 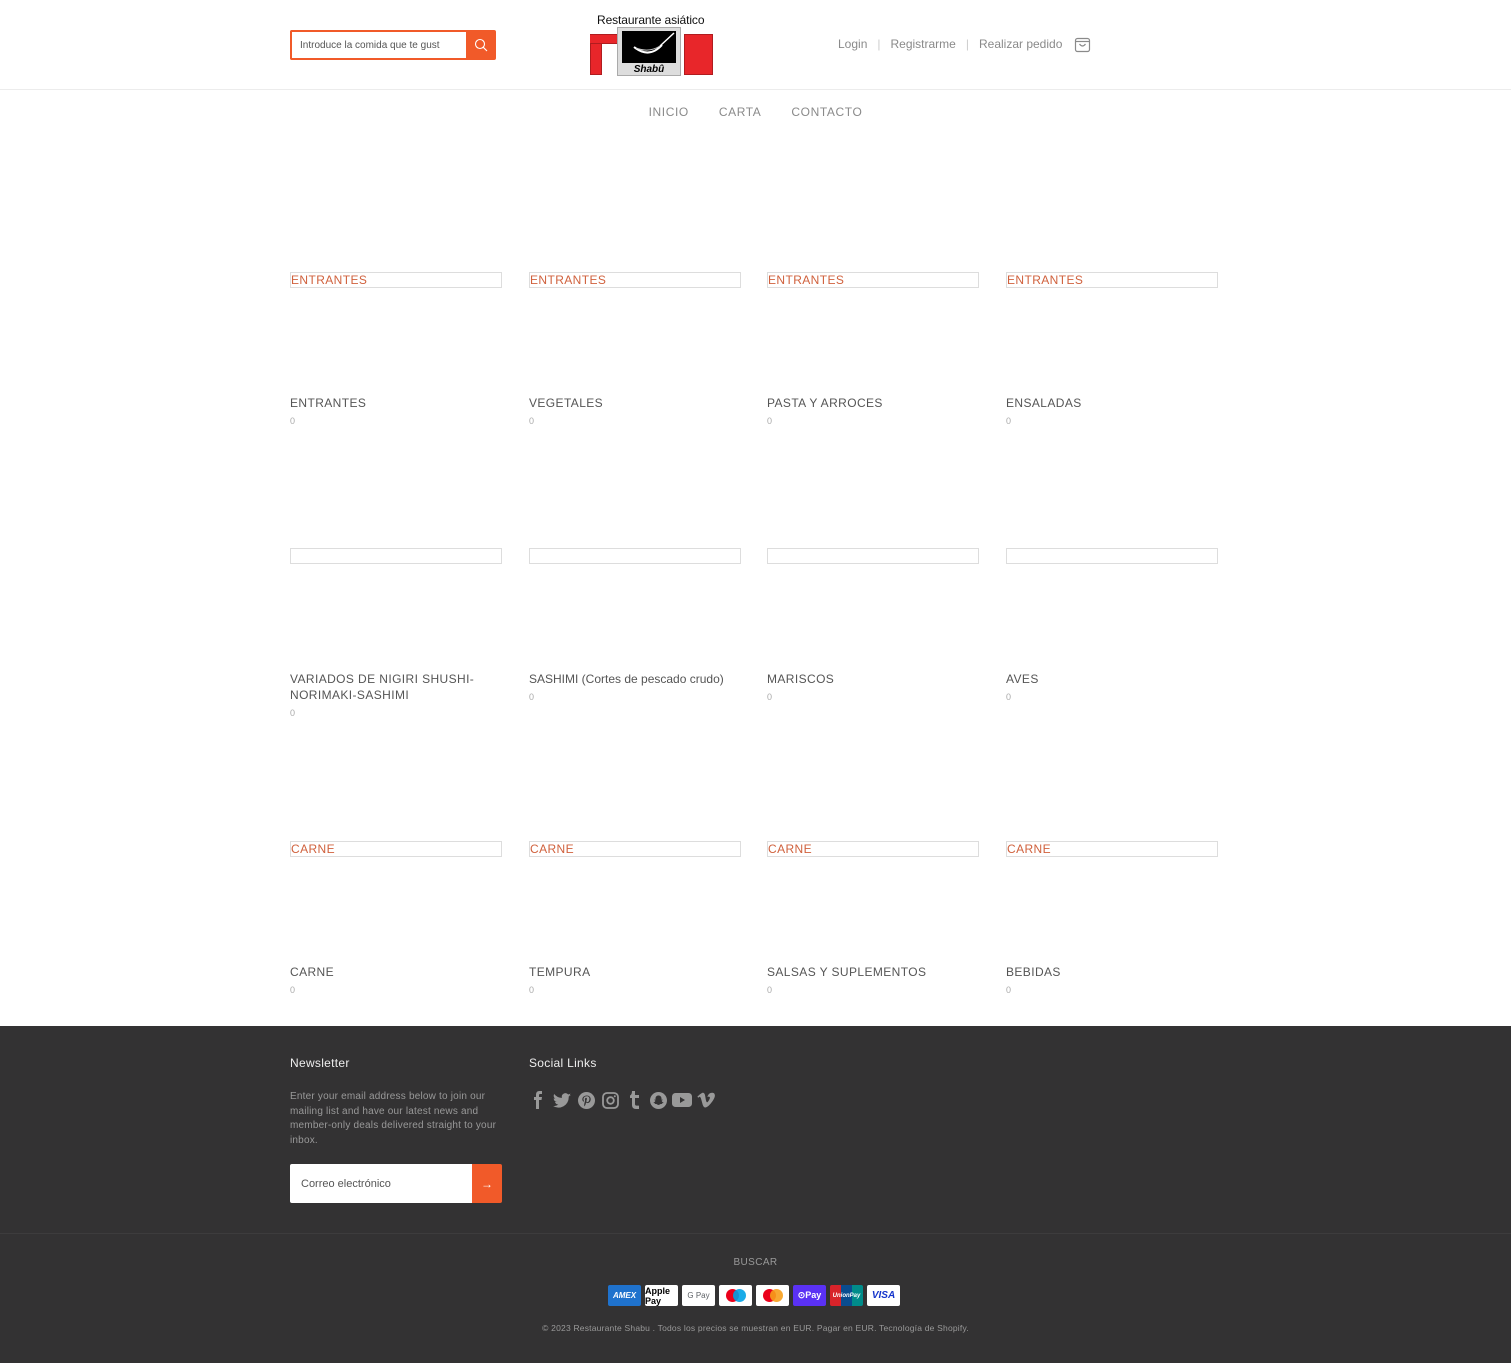 I want to click on social-links, so click(x=622, y=1100).